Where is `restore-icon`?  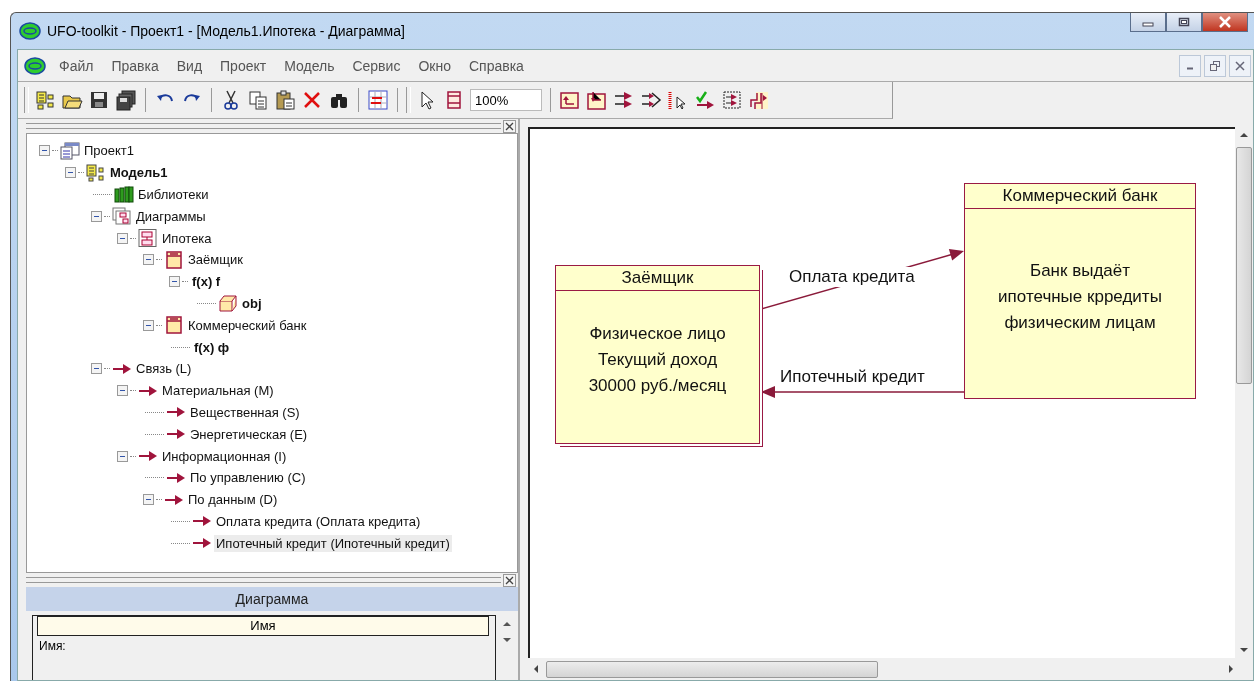
restore-icon is located at coordinates (1215, 65).